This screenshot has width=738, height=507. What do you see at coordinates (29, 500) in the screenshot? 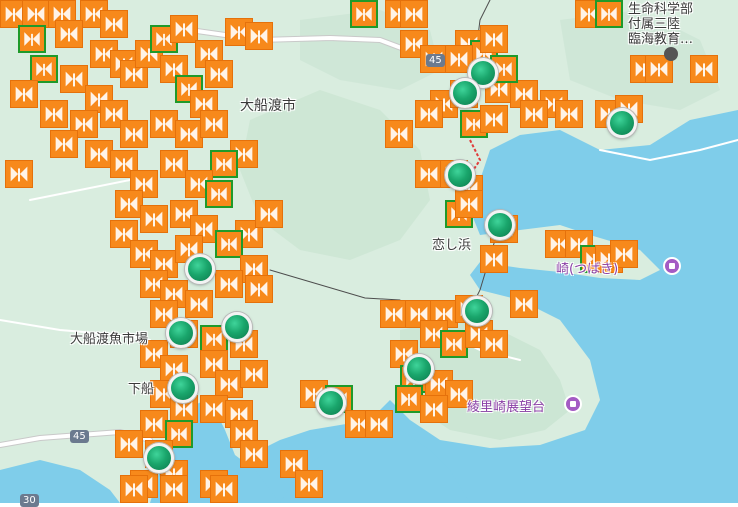
I see `route-30-shield: 30` at bounding box center [29, 500].